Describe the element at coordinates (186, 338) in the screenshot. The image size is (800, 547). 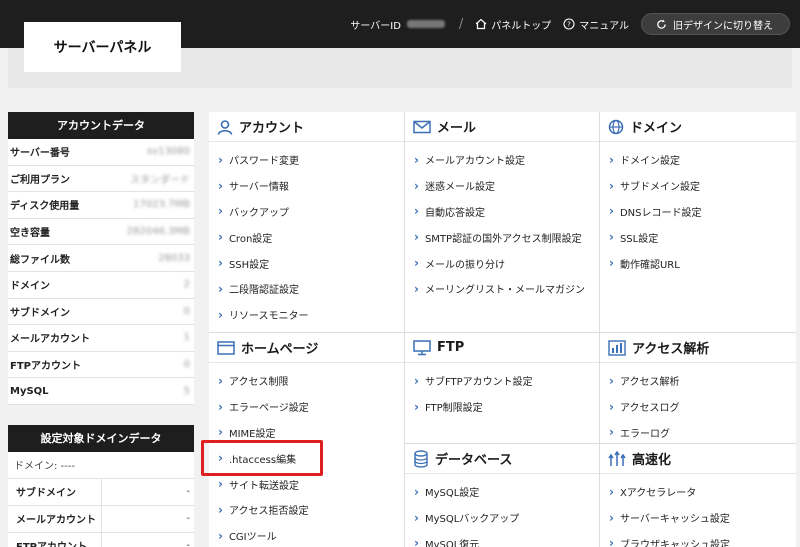
I see `row-value: 1` at that location.